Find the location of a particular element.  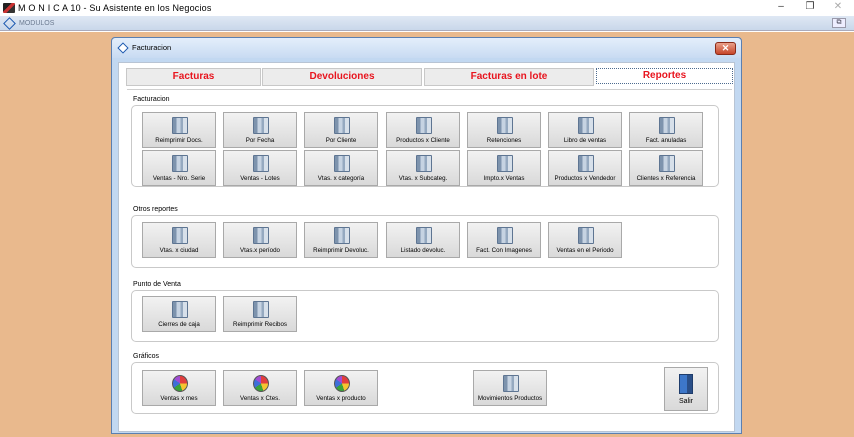

ventas-x-producto-button: Ventas x producto is located at coordinates (341, 388).